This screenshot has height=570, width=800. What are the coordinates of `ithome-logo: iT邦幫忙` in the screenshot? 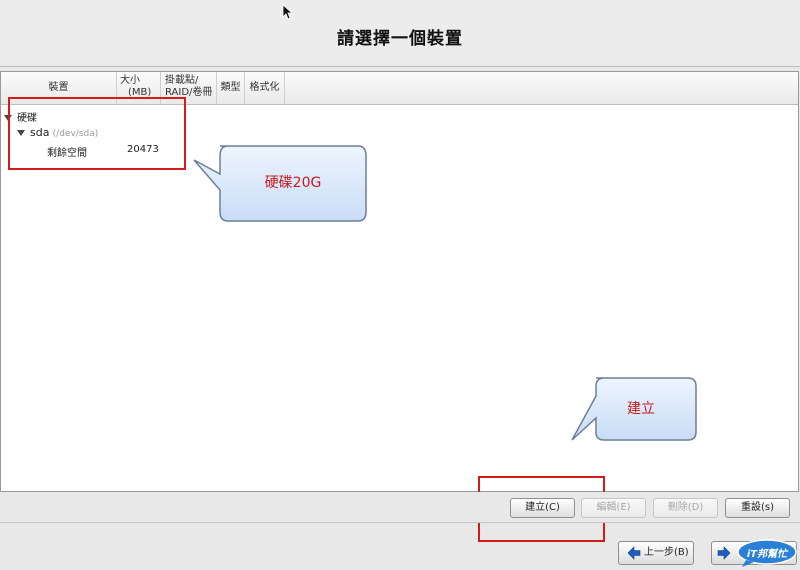 It's located at (767, 553).